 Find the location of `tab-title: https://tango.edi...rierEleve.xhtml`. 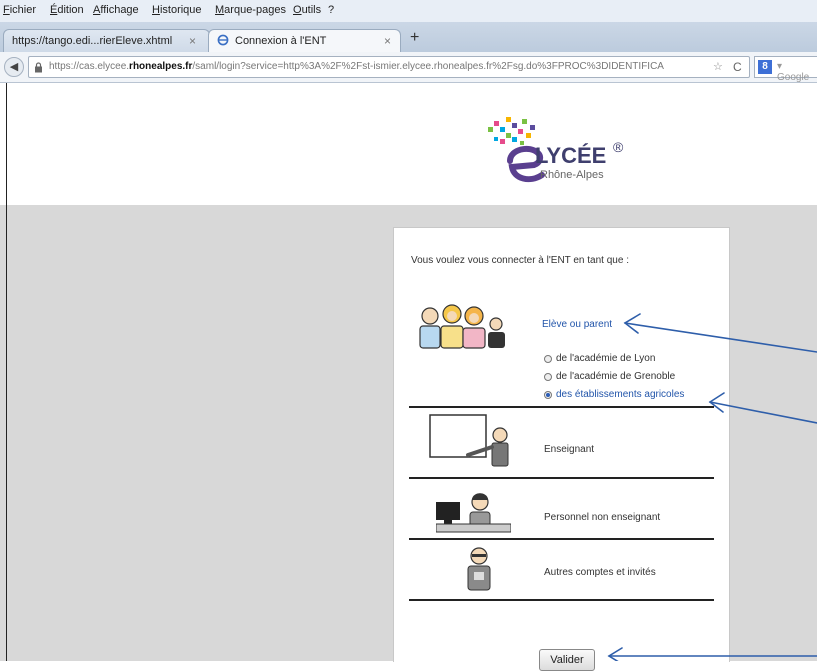

tab-title: https://tango.edi...rierEleve.xhtml is located at coordinates (92, 41).